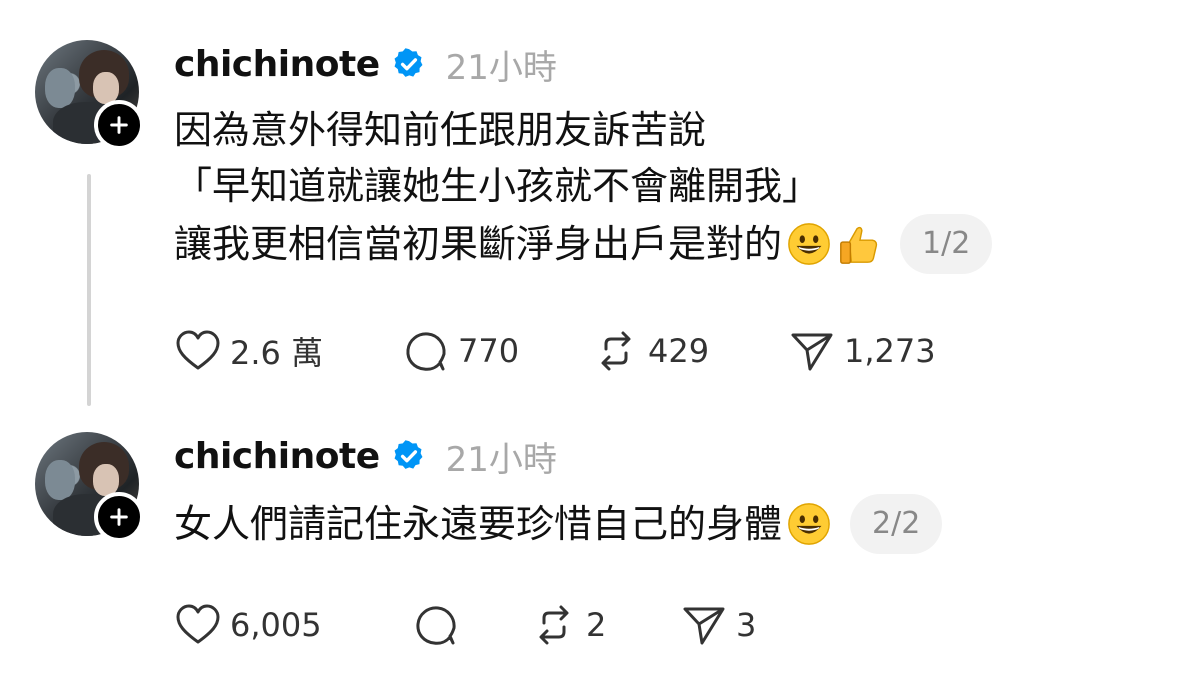  Describe the element at coordinates (497, 186) in the screenshot. I see `post-text-line: 「早知道就讓她生小孩就不會離開我」` at that location.